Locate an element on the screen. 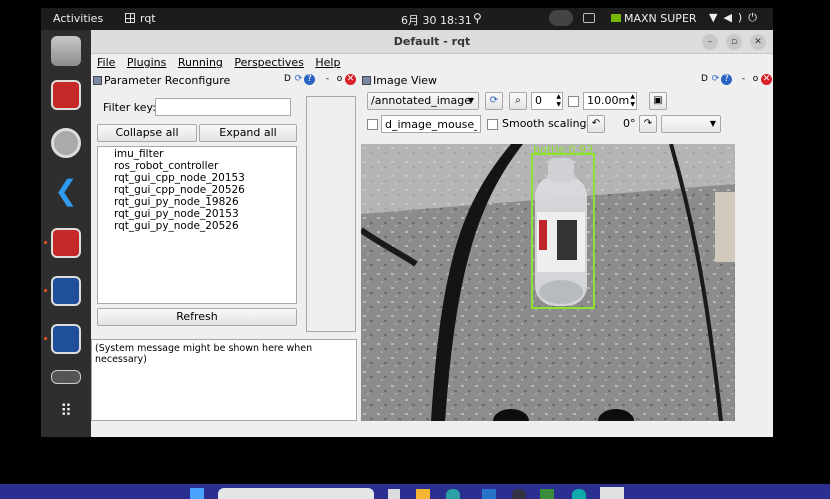  menu-running: Running is located at coordinates (200, 62).